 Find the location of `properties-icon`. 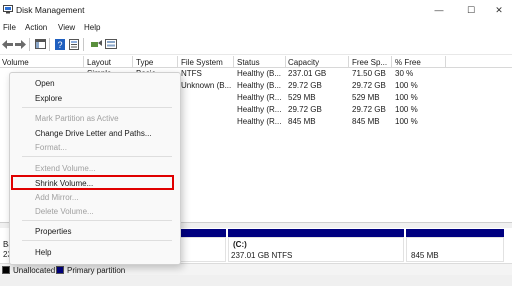

properties-icon is located at coordinates (74, 44).